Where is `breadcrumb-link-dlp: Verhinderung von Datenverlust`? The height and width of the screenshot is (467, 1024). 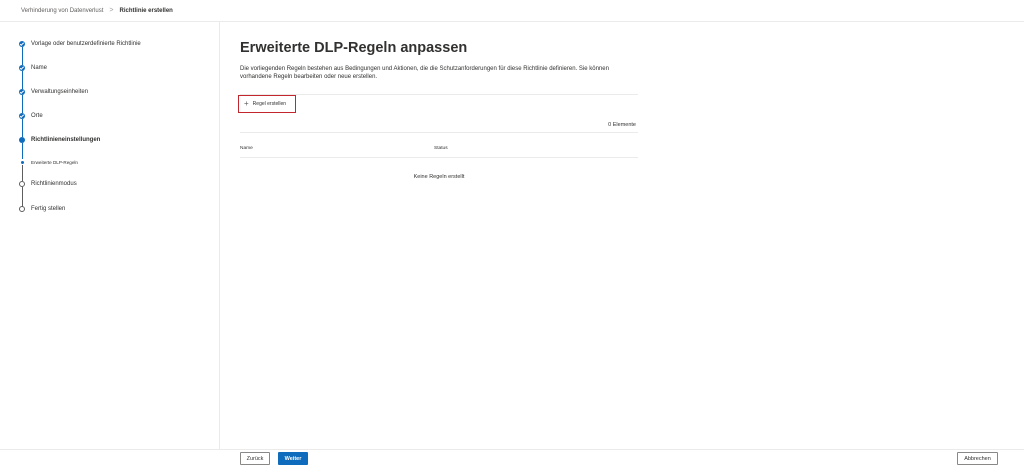 breadcrumb-link-dlp: Verhinderung von Datenverlust is located at coordinates (62, 11).